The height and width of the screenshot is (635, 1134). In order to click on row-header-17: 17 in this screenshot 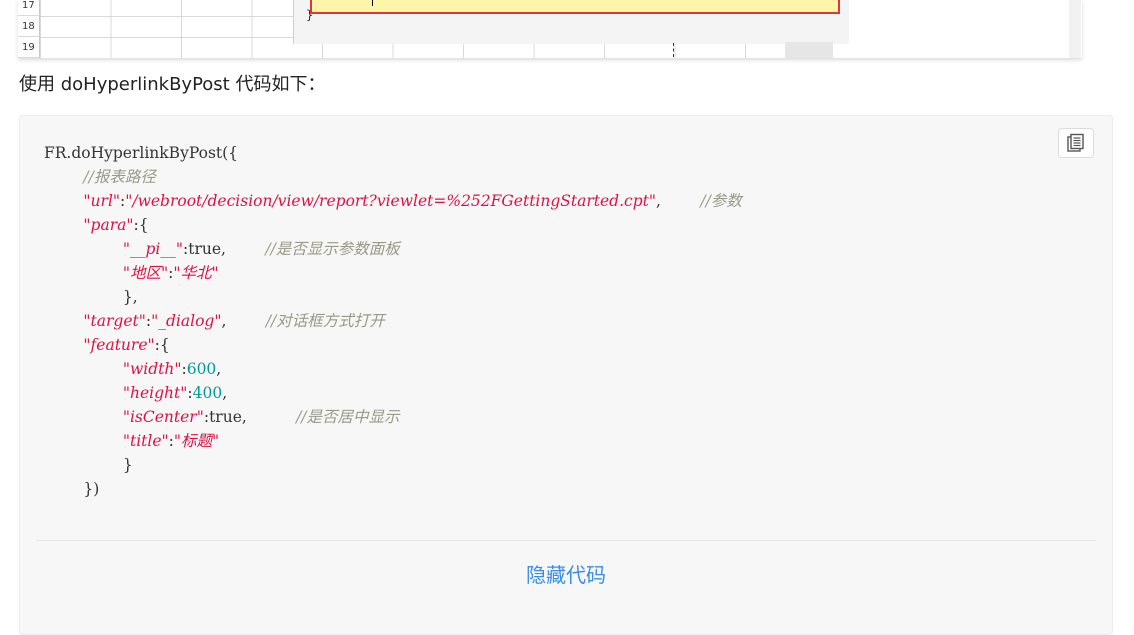, I will do `click(29, 8)`.